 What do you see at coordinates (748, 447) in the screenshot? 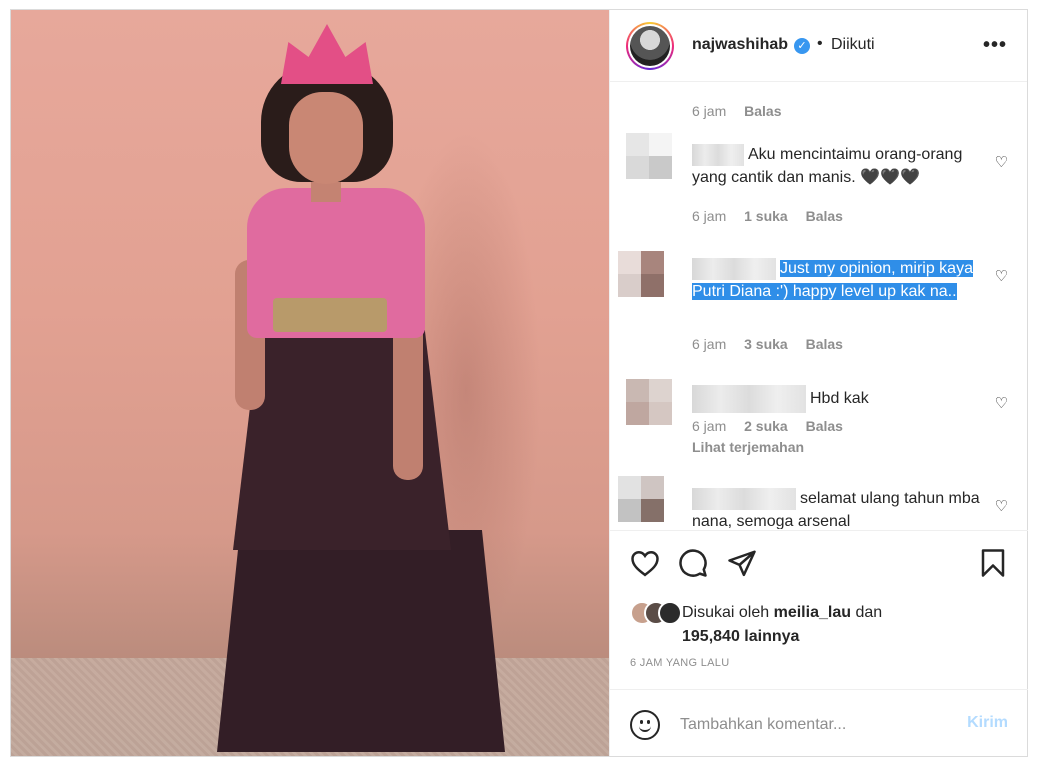
I see `see-translation-link: Lihat terjemahan` at bounding box center [748, 447].